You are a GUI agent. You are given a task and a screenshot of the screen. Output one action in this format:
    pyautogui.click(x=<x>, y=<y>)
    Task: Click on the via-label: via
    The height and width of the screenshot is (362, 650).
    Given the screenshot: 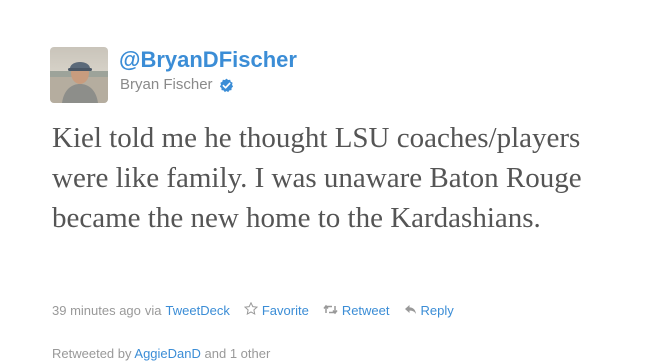 What is the action you would take?
    pyautogui.click(x=153, y=310)
    